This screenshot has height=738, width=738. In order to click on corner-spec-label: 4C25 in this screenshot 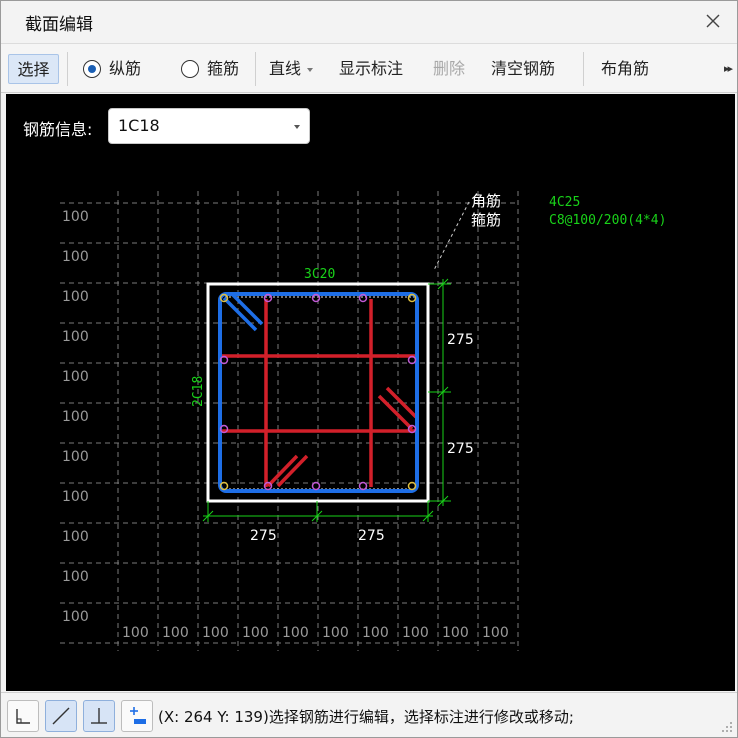, I will do `click(564, 202)`.